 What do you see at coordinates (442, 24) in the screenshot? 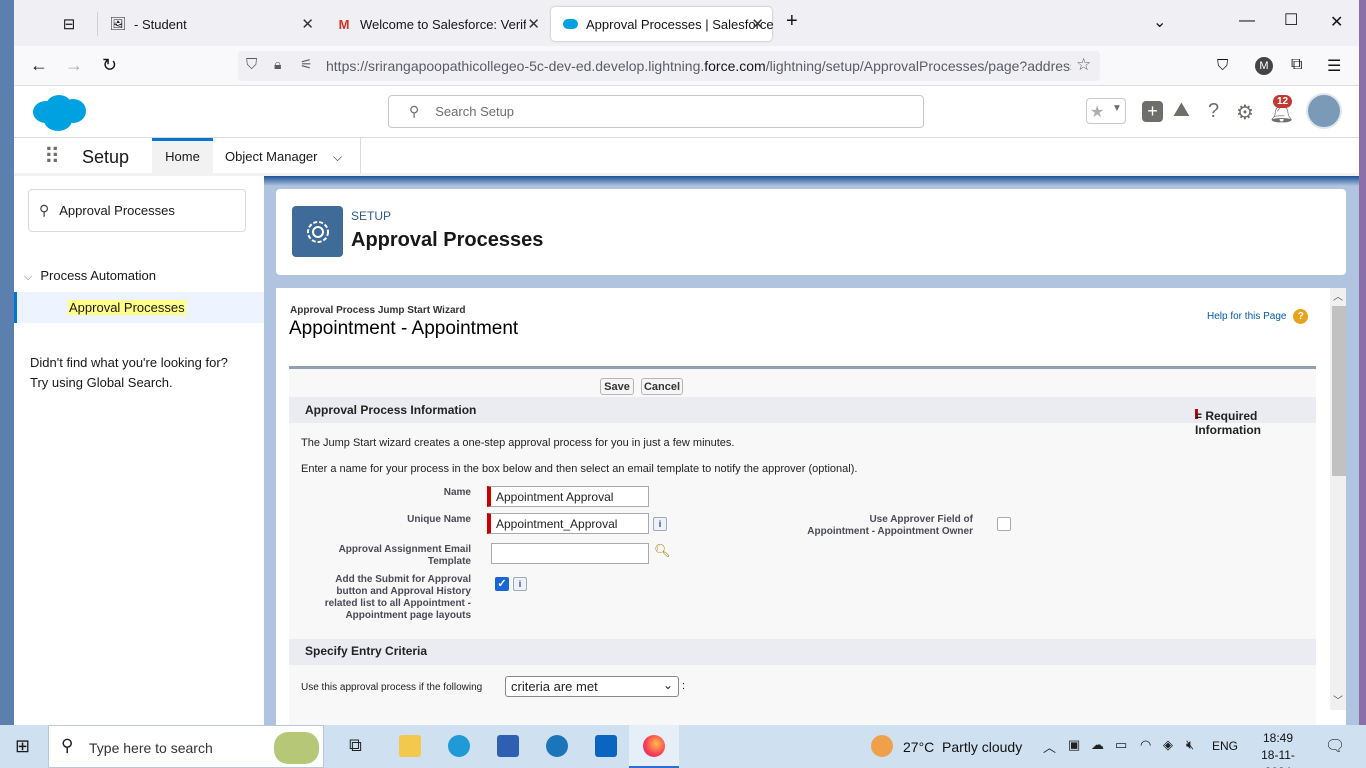
I see `tab-gmail: M Welcome to Salesforce: Verify y ✕` at bounding box center [442, 24].